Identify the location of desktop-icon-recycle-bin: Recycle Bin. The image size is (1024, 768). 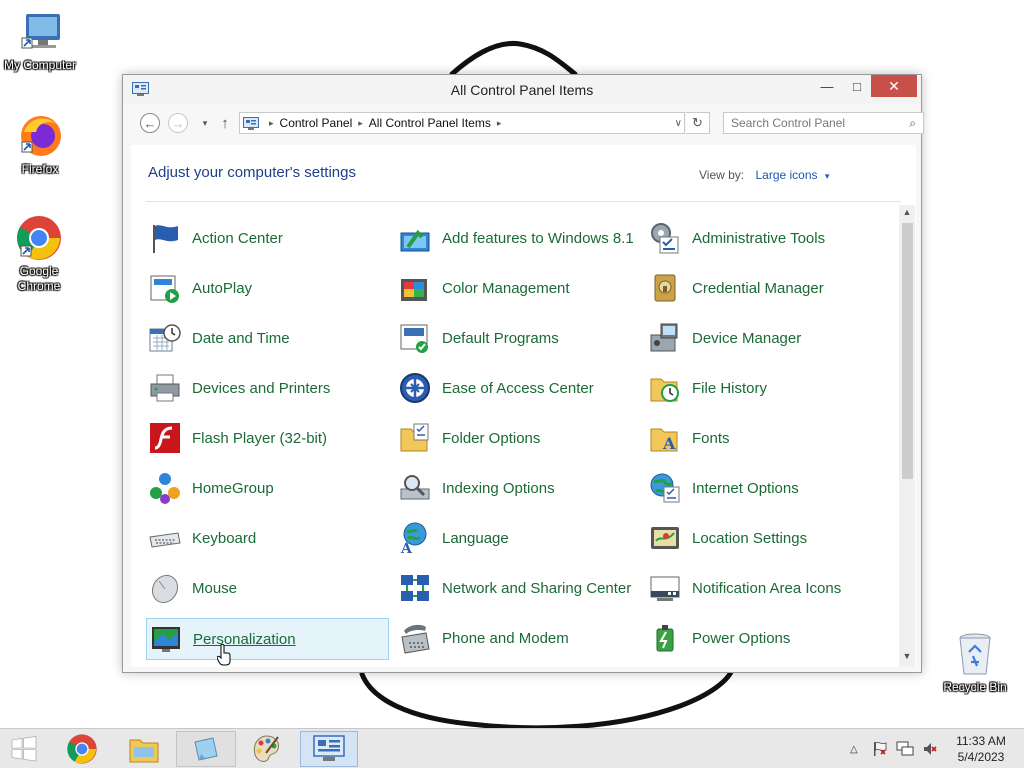
(975, 662).